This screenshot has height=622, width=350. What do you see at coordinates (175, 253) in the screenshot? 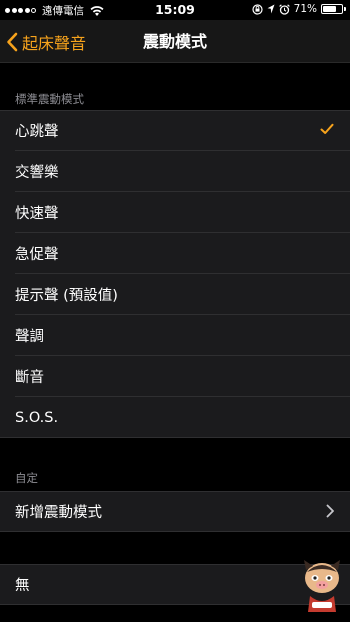
I see `vibration-option-urgent: 急促聲` at bounding box center [175, 253].